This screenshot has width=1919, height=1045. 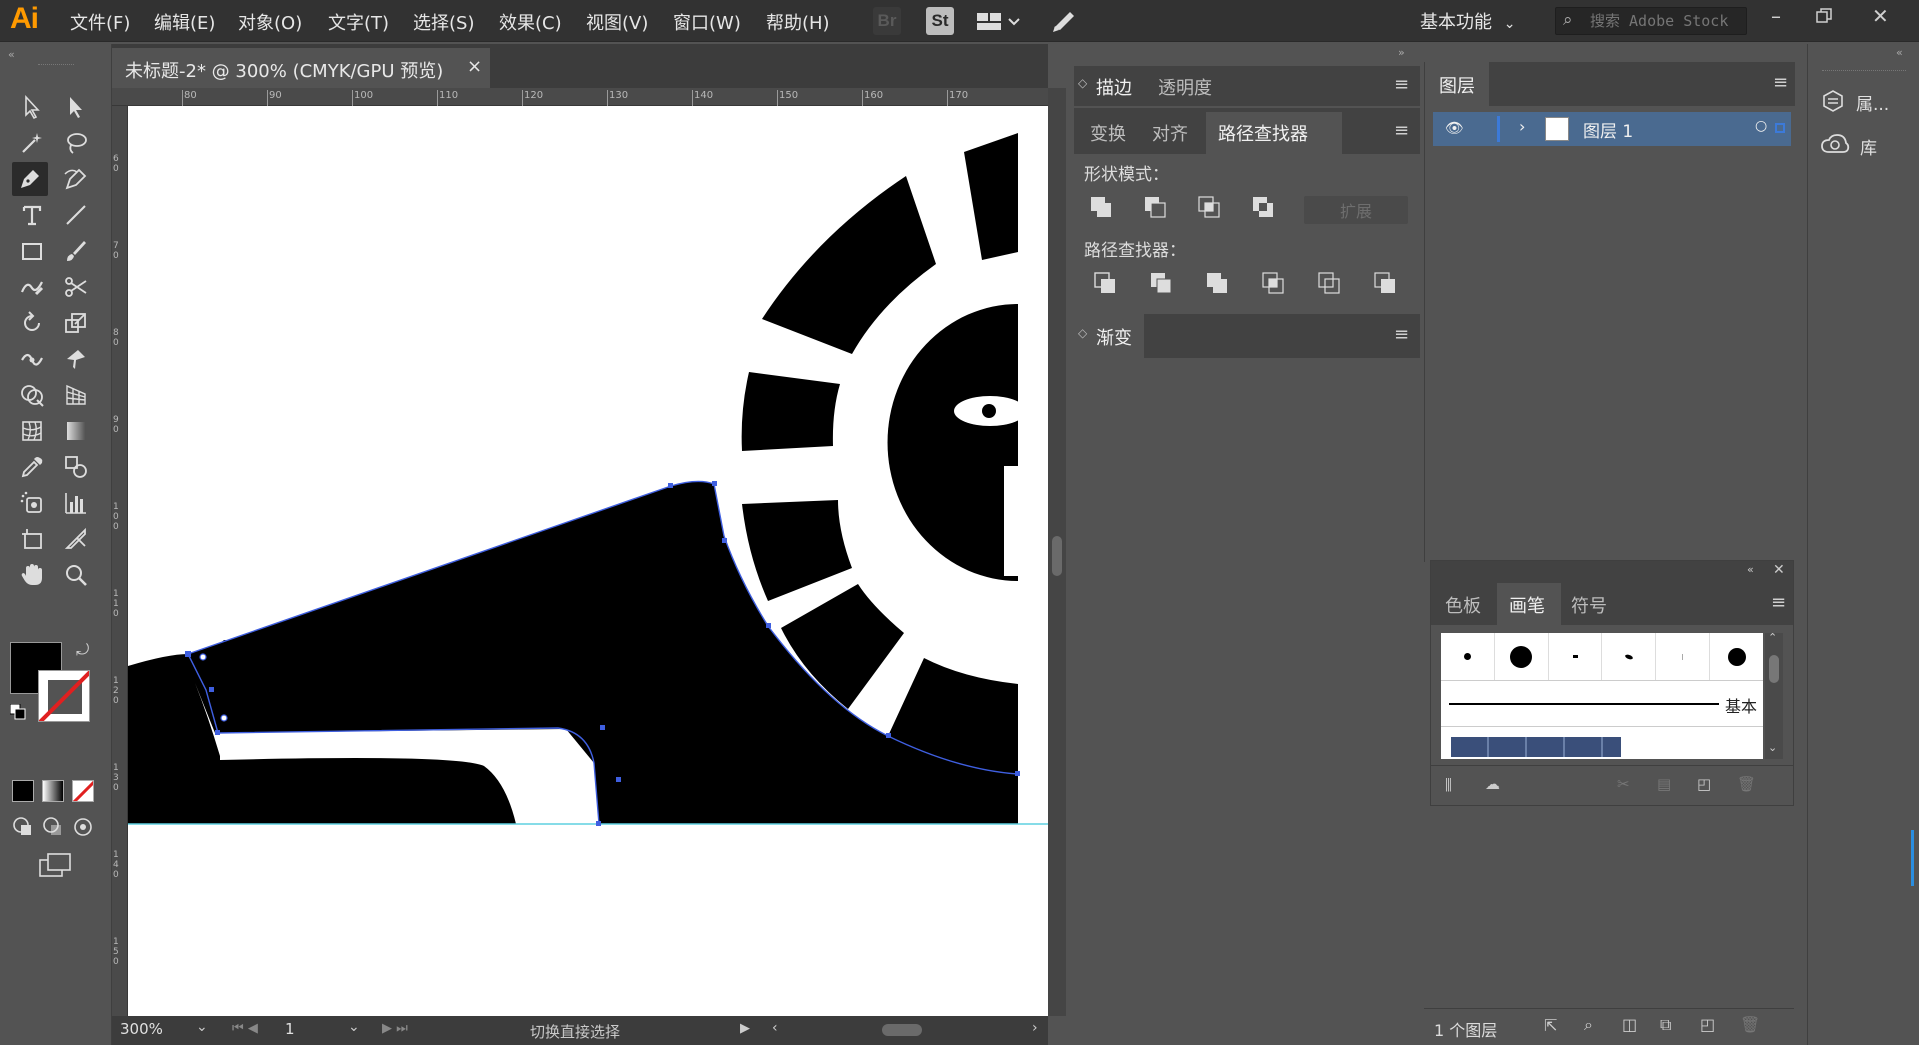 What do you see at coordinates (395, 1028) in the screenshot?
I see `last-artboard-icon: ▶ ⏭` at bounding box center [395, 1028].